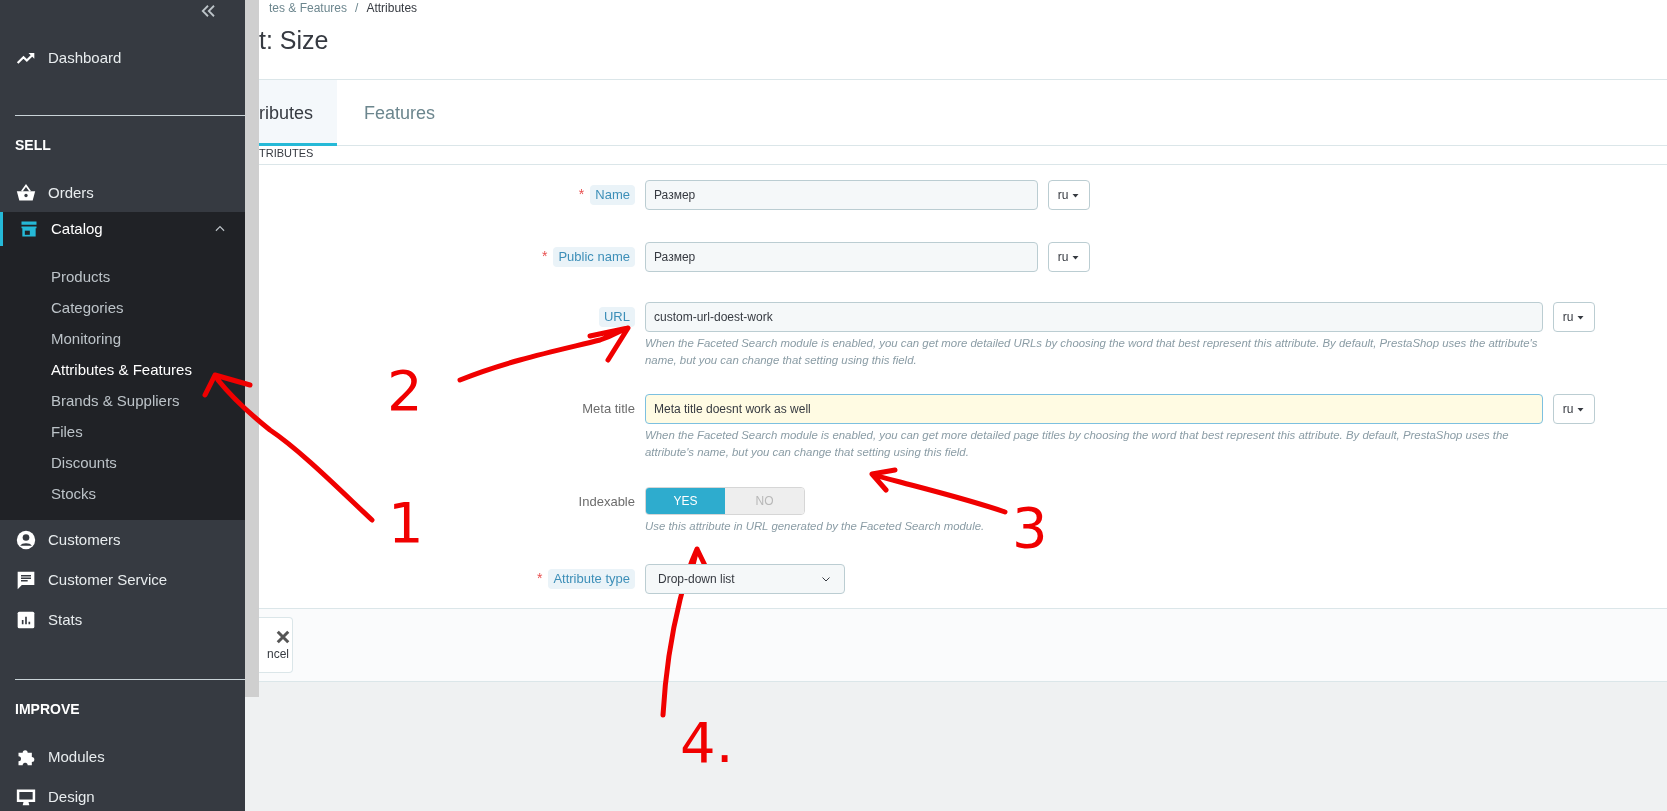 The width and height of the screenshot is (1667, 811). Describe the element at coordinates (122, 369) in the screenshot. I see `submenu-item: Attributes & Features` at that location.